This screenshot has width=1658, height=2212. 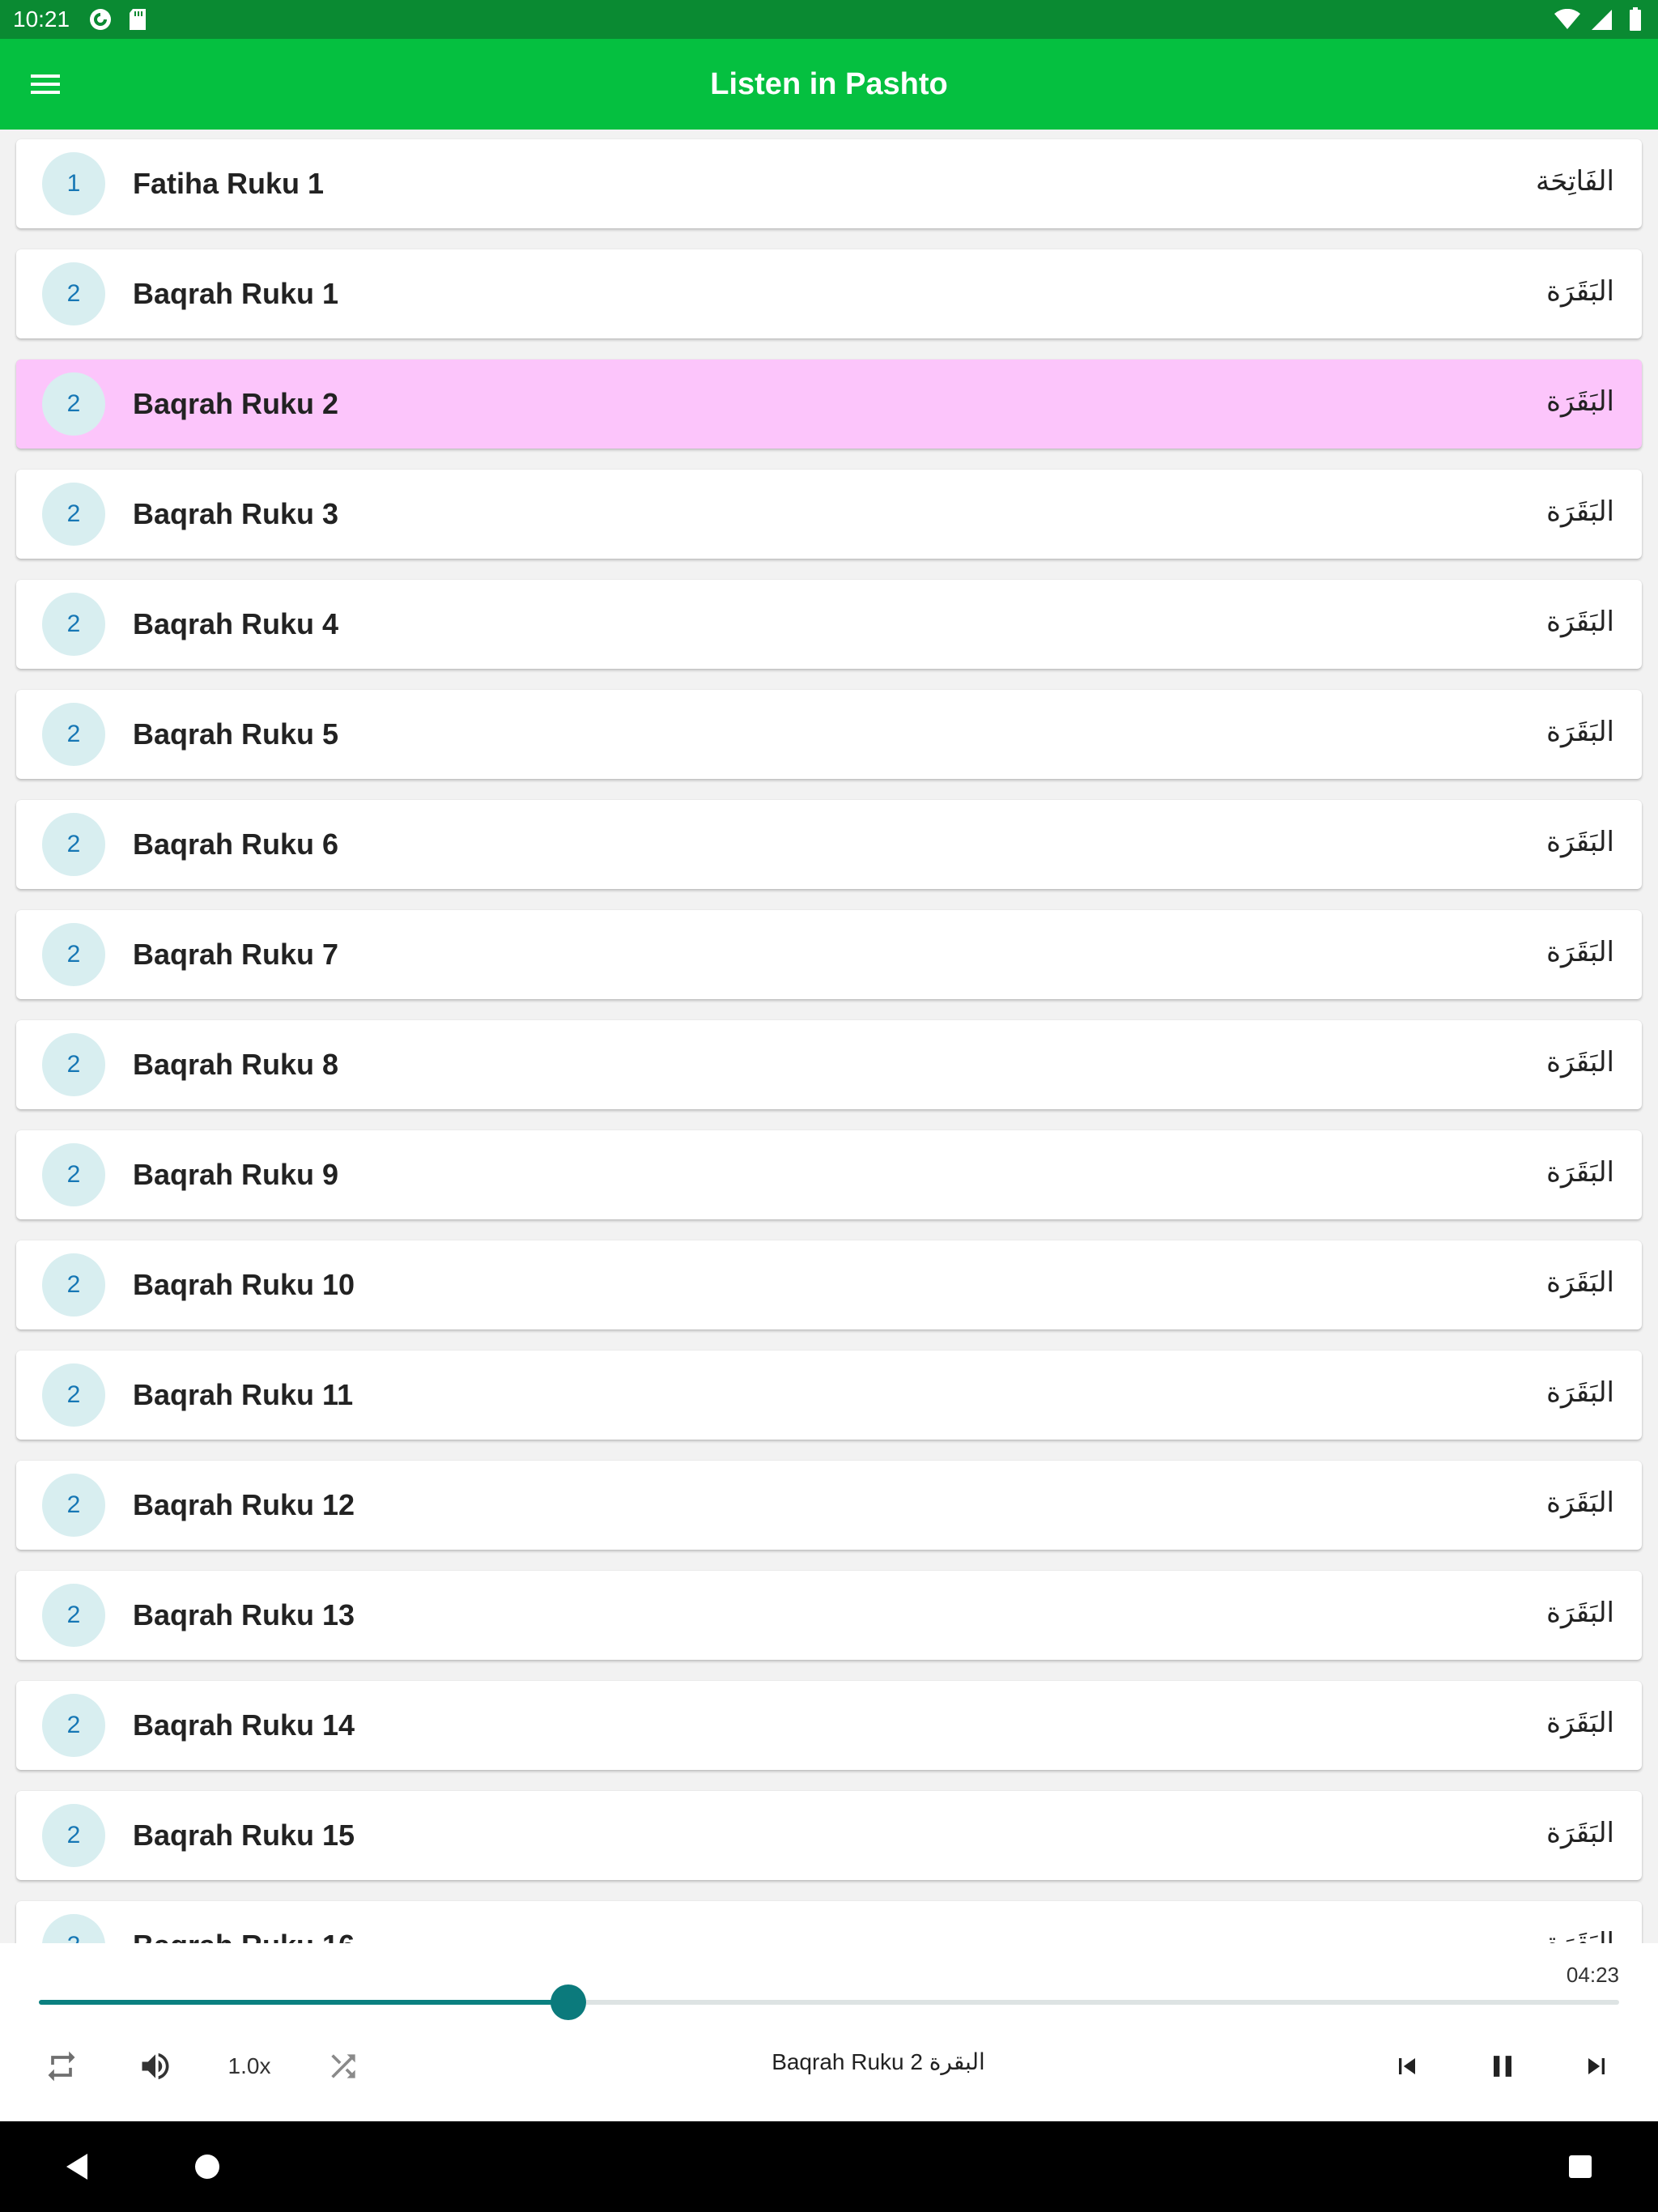 What do you see at coordinates (829, 1616) in the screenshot?
I see `list-item: 2 Baqrah Ruku 13 البَقَرَة` at bounding box center [829, 1616].